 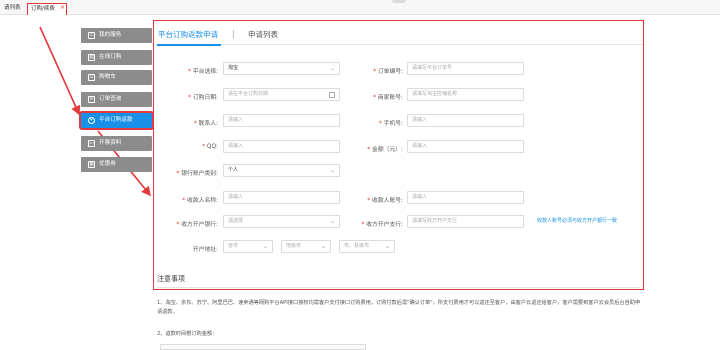 I want to click on sidebar-item-label: 订单查询, so click(x=110, y=99).